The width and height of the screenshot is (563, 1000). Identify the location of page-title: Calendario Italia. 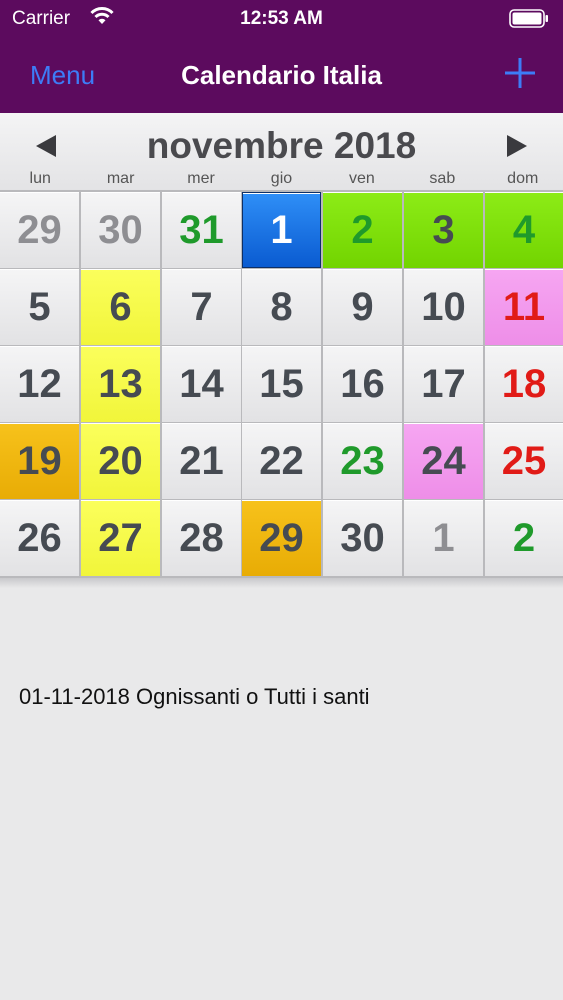
(281, 75).